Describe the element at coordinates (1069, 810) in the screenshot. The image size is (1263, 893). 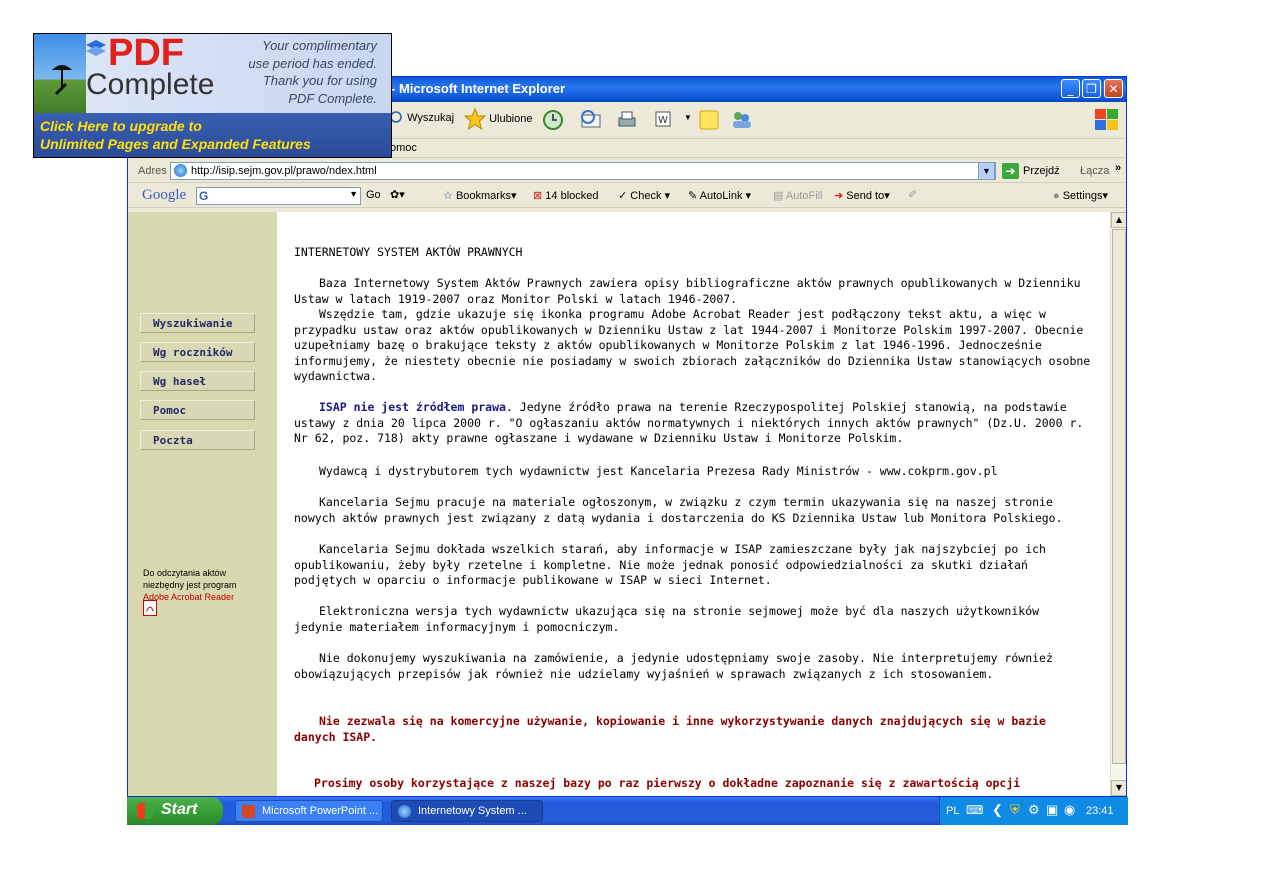
I see `help-tray-icon: ◉` at that location.